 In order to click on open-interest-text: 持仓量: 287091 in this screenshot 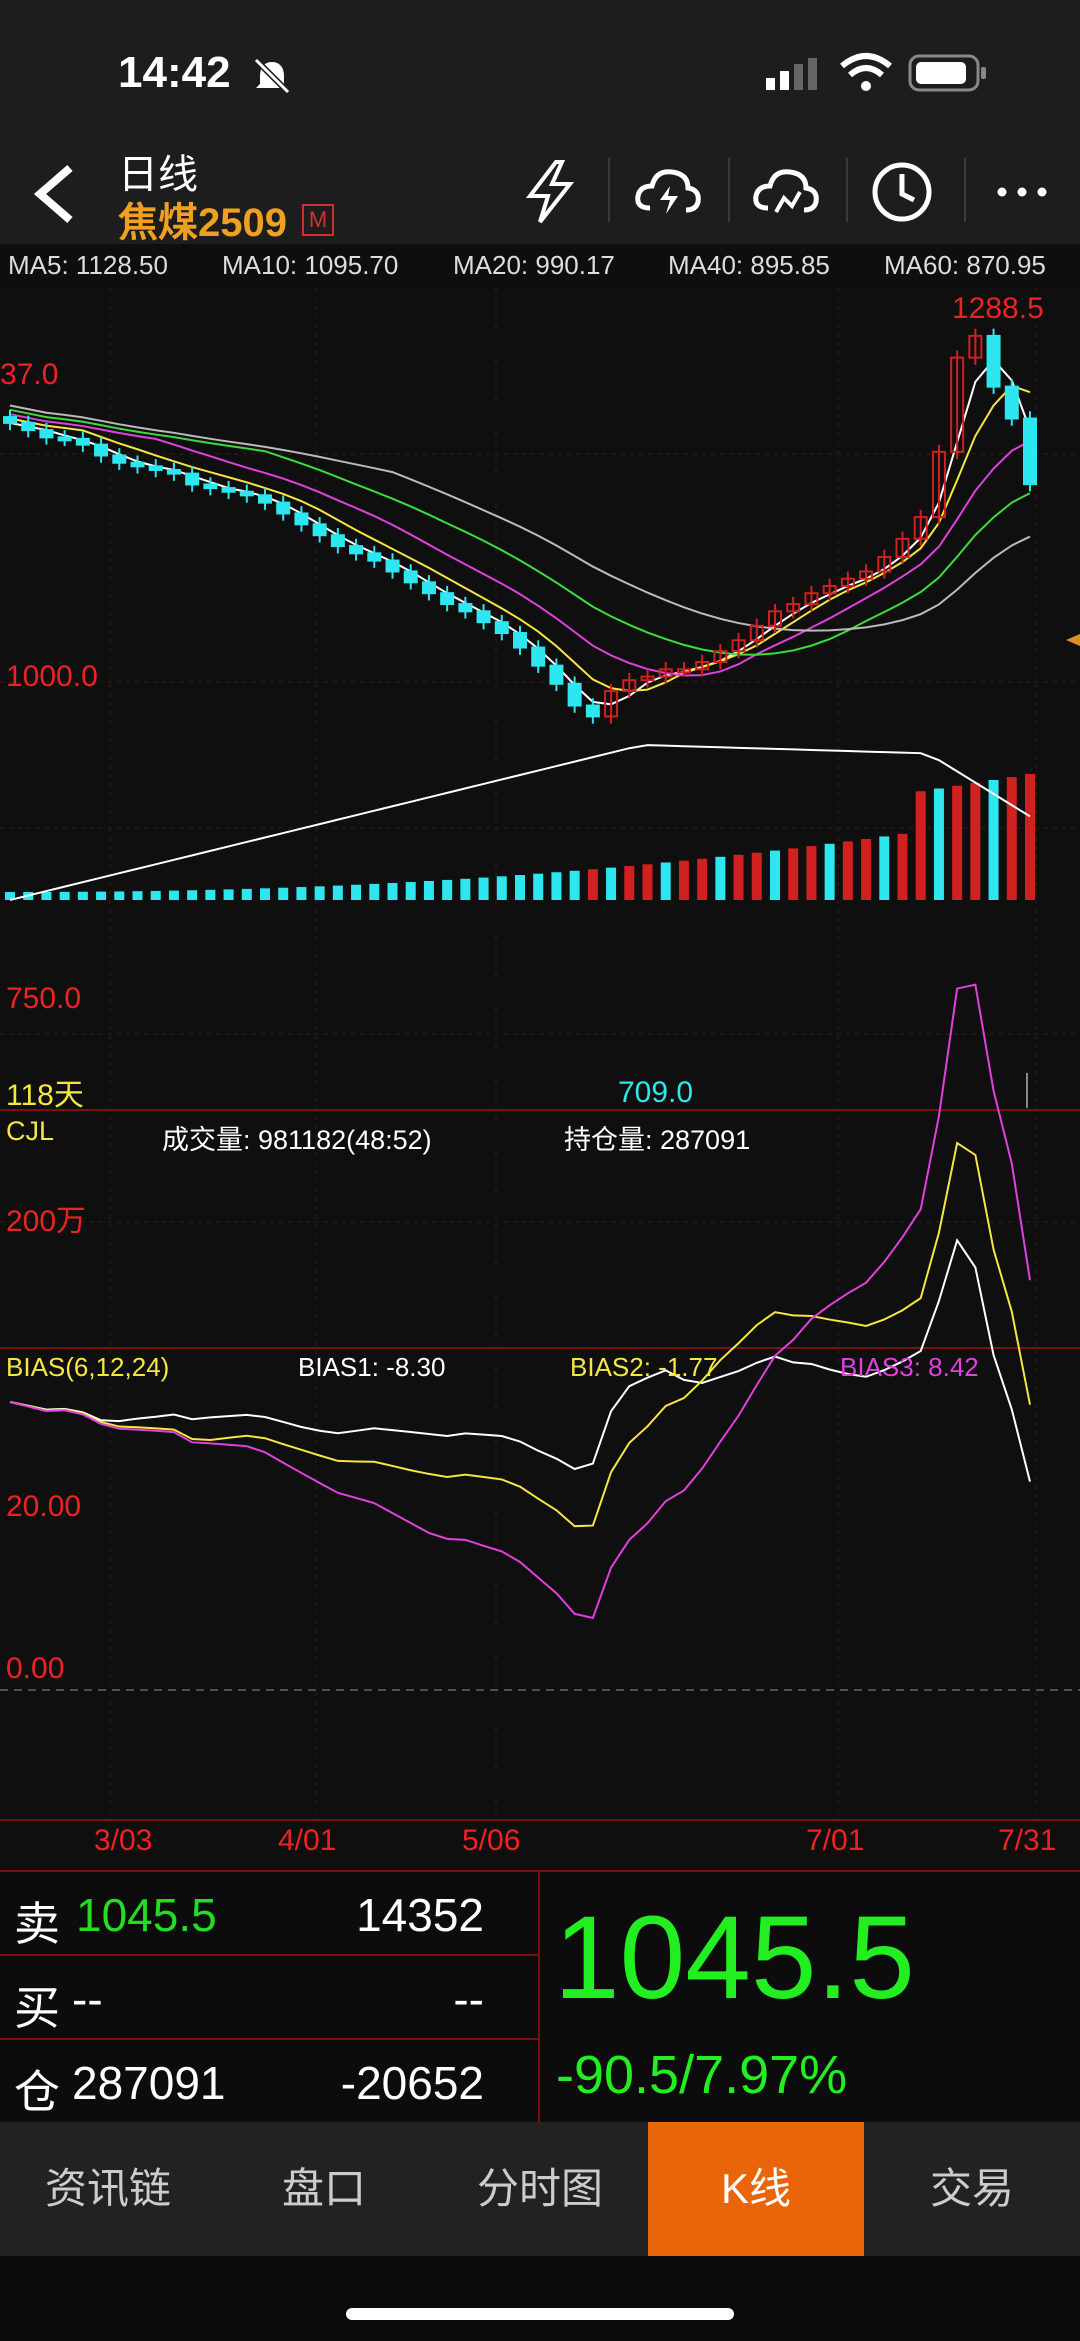, I will do `click(657, 1140)`.